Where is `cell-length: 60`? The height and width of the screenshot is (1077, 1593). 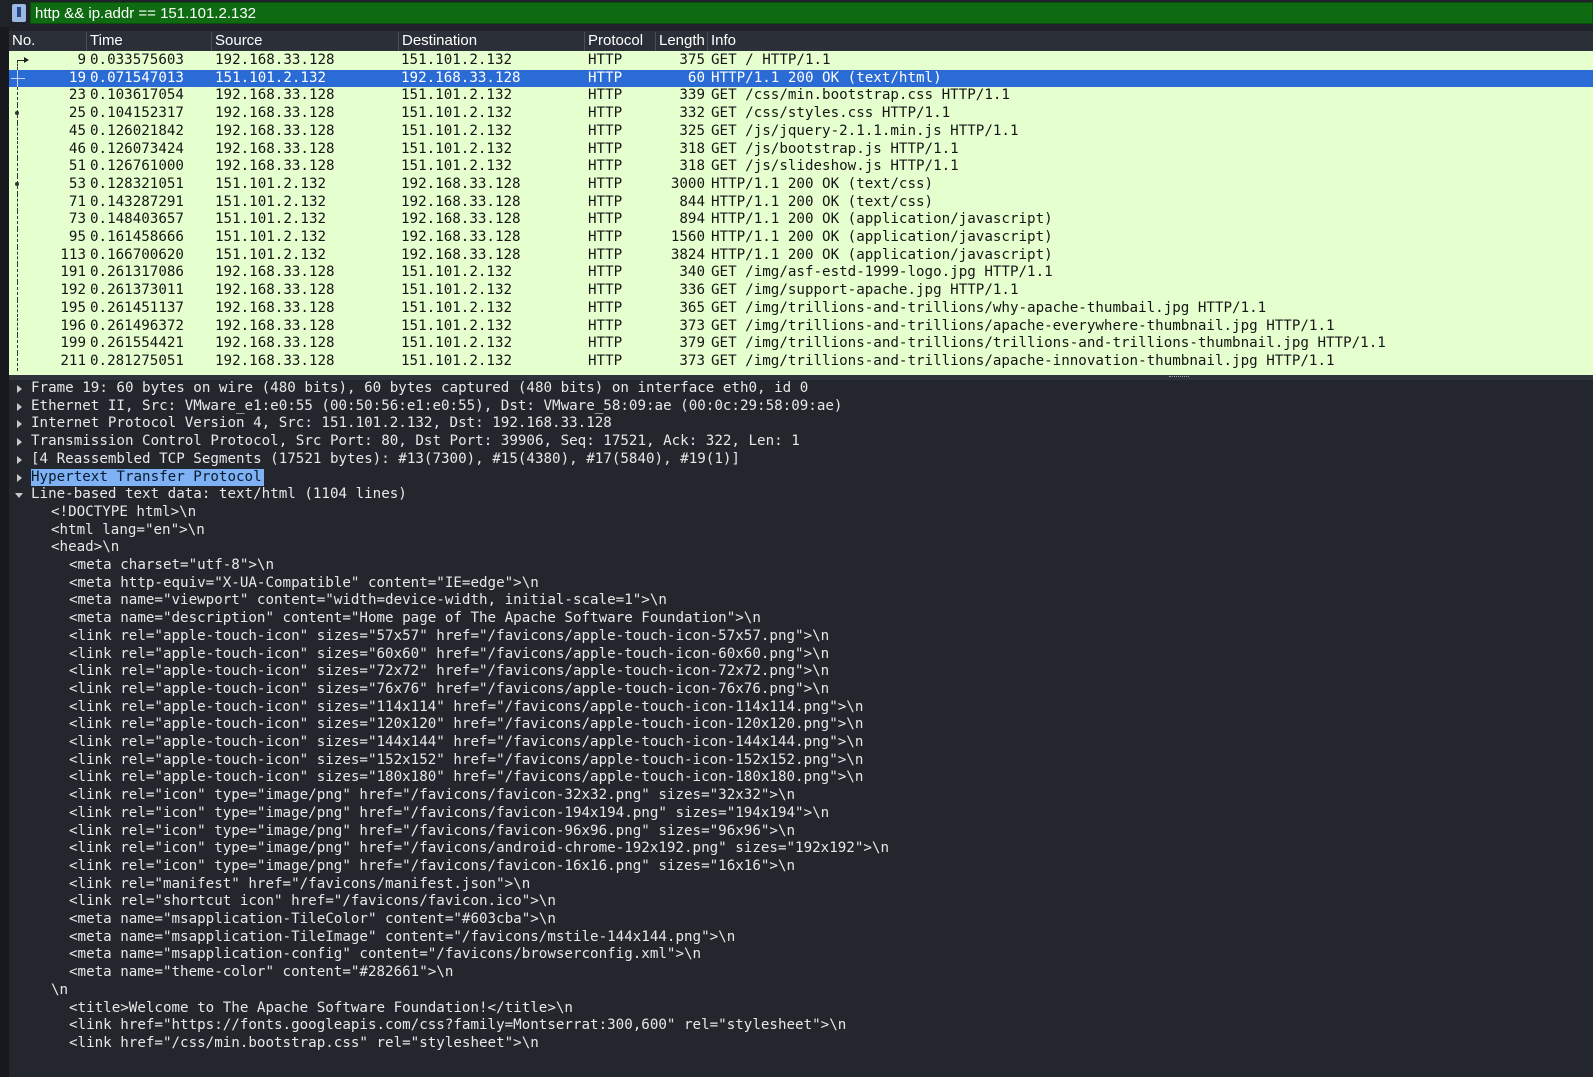 cell-length: 60 is located at coordinates (696, 77).